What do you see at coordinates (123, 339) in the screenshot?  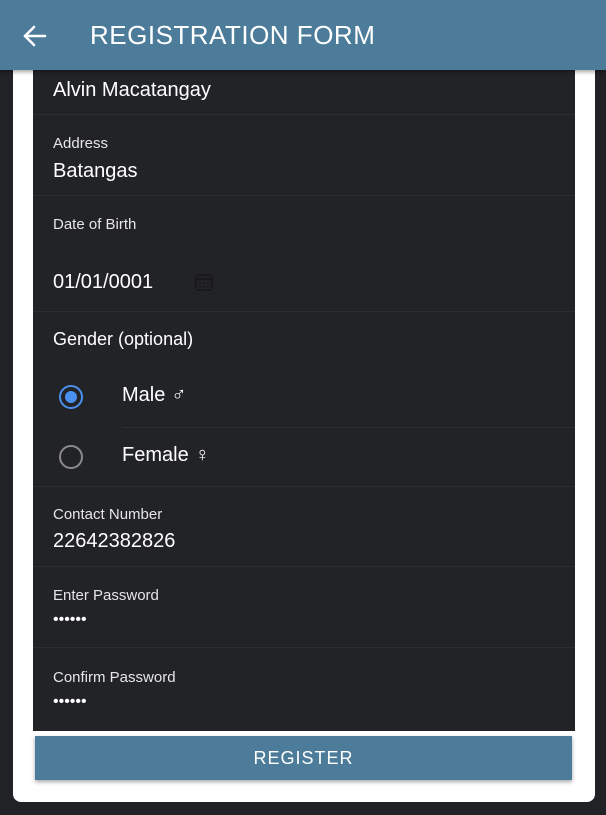 I see `gender-label: Gender (optional)` at bounding box center [123, 339].